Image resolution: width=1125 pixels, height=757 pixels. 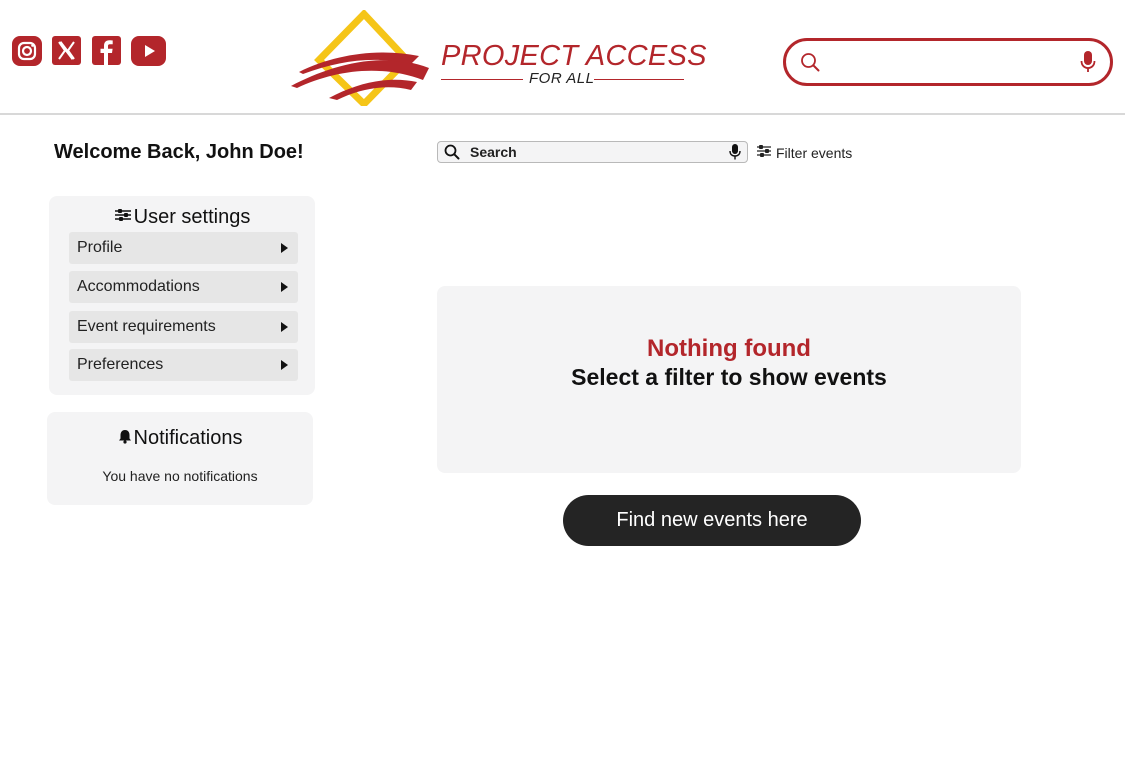 I want to click on settings-item-label: Preferences, so click(x=120, y=364).